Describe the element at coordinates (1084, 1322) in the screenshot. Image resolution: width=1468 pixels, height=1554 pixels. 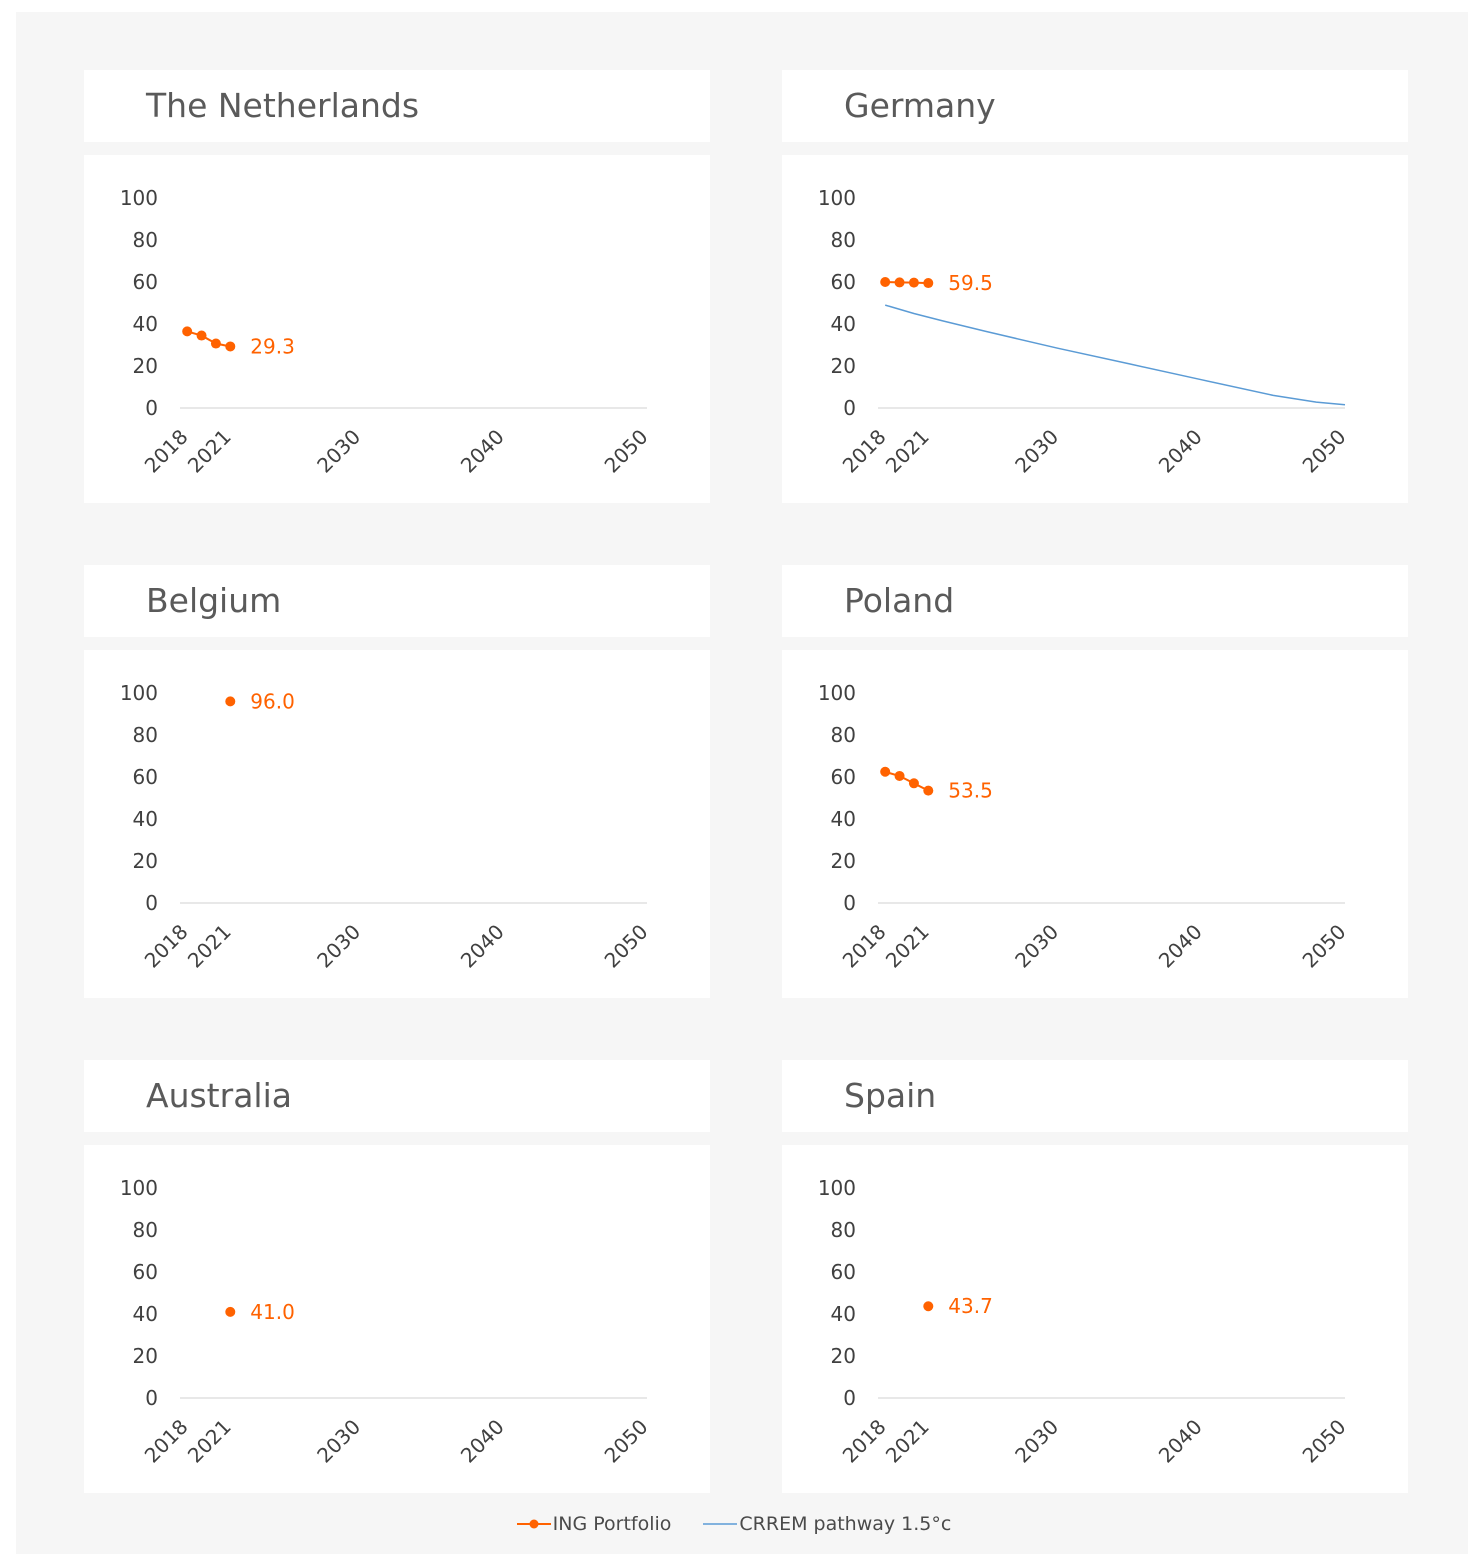
I see `chart-svg-spain: 02040608010020182021 2030 2040 205043.7` at that location.